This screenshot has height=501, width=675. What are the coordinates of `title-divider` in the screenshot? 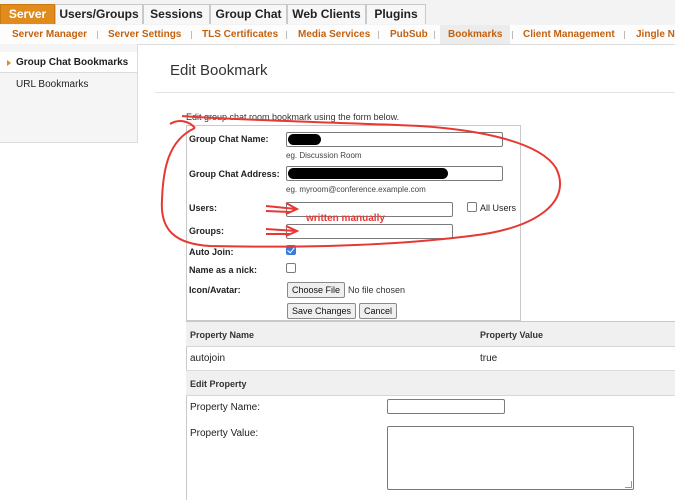 It's located at (415, 92).